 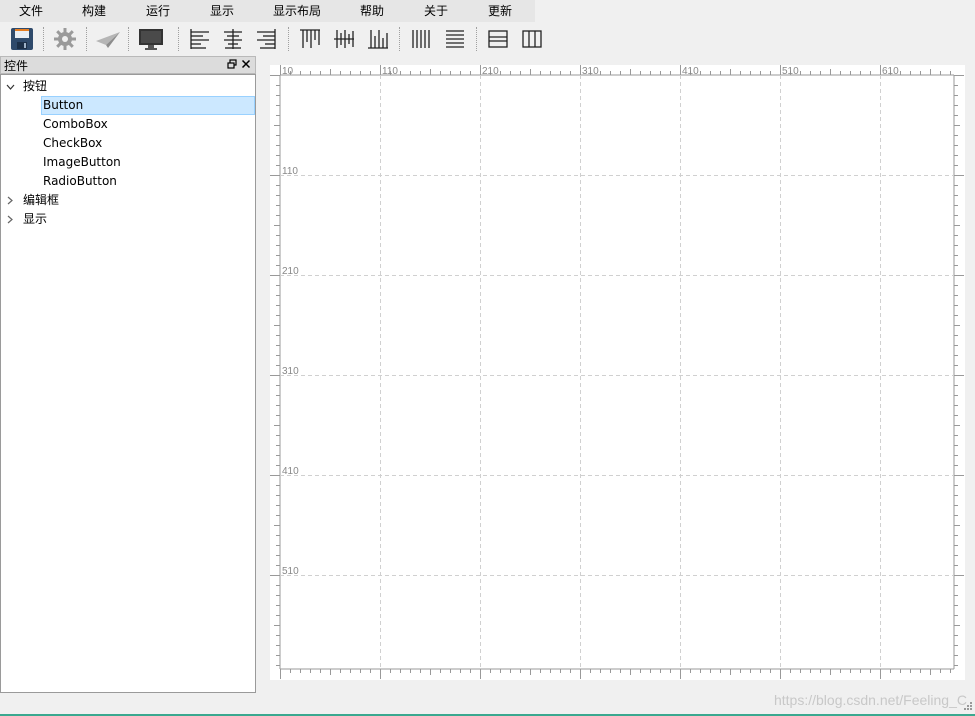 What do you see at coordinates (246, 65) in the screenshot?
I see `close-icon` at bounding box center [246, 65].